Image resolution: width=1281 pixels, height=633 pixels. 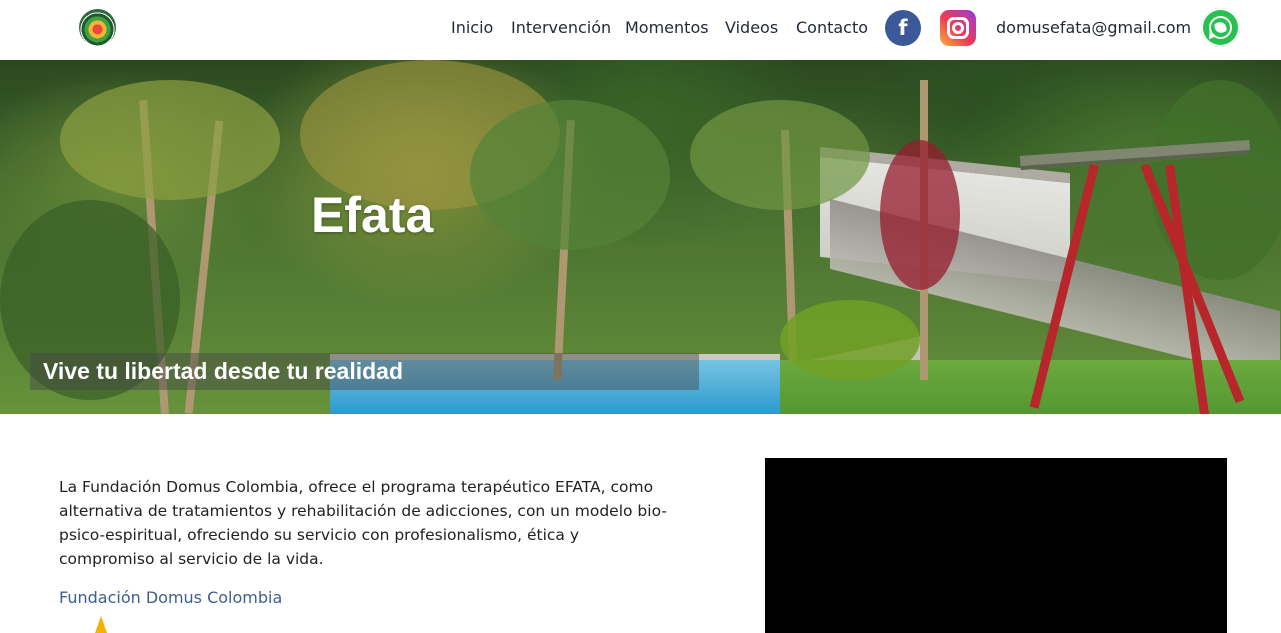 I want to click on instagram-icon, so click(x=958, y=28).